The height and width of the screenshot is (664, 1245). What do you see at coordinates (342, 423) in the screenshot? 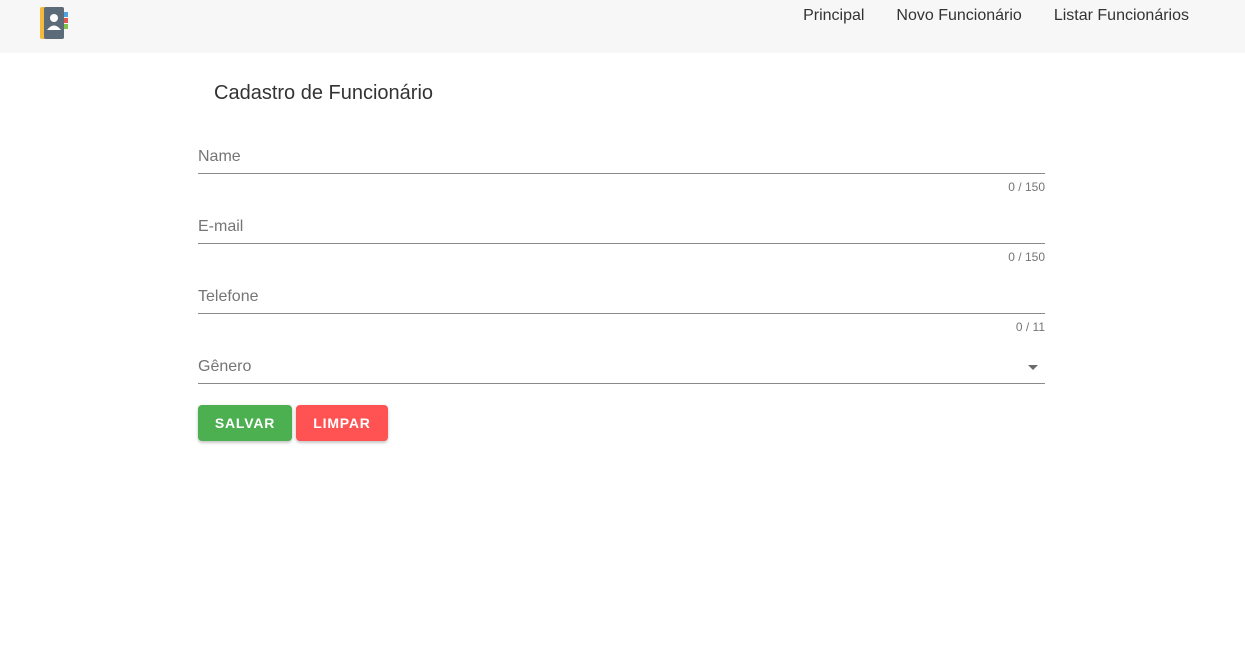
I see `clear-button: LIMPAR` at bounding box center [342, 423].